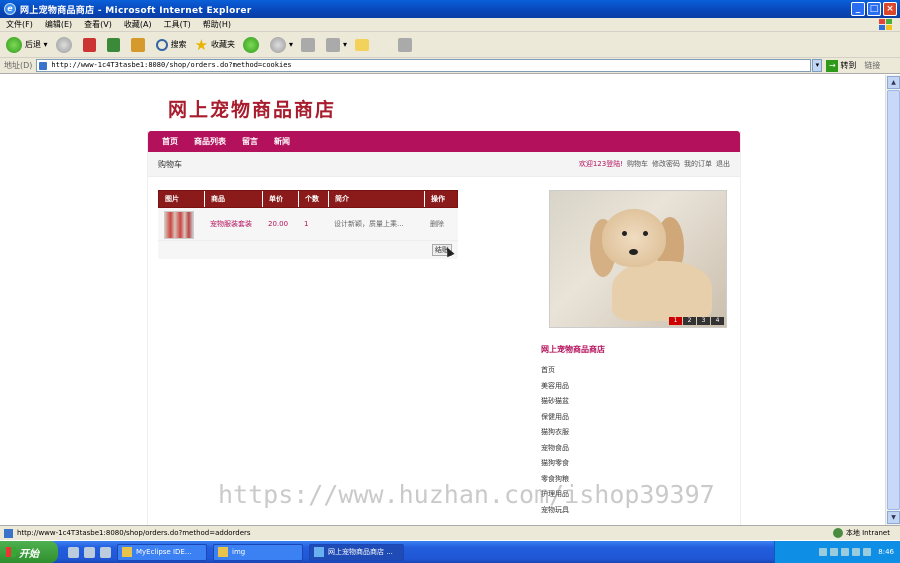 This screenshot has height=563, width=900. I want to click on print-icon, so click(308, 44).